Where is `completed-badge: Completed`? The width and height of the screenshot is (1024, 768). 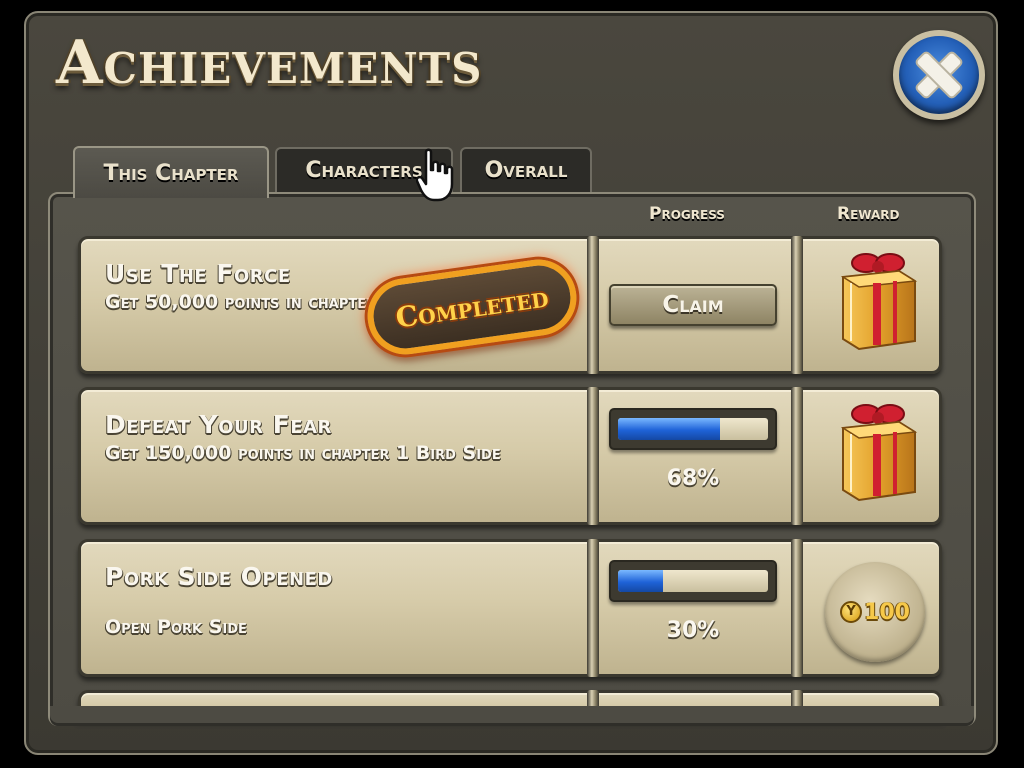
completed-badge: Completed is located at coordinates (472, 307).